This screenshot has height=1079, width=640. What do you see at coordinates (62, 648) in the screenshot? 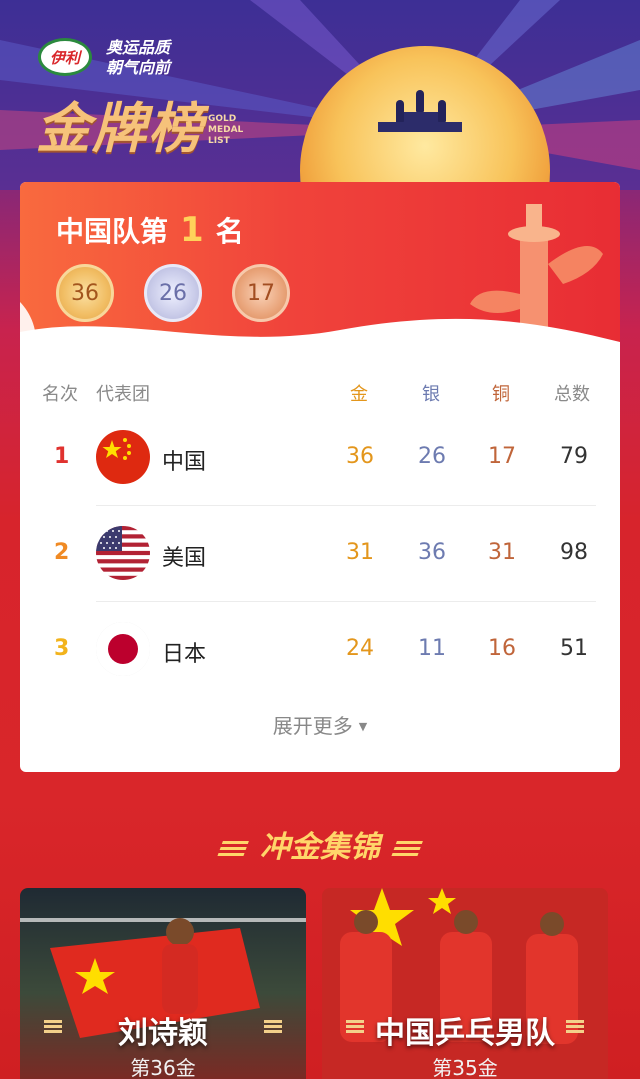
I see `row-rank: 3` at bounding box center [62, 648].